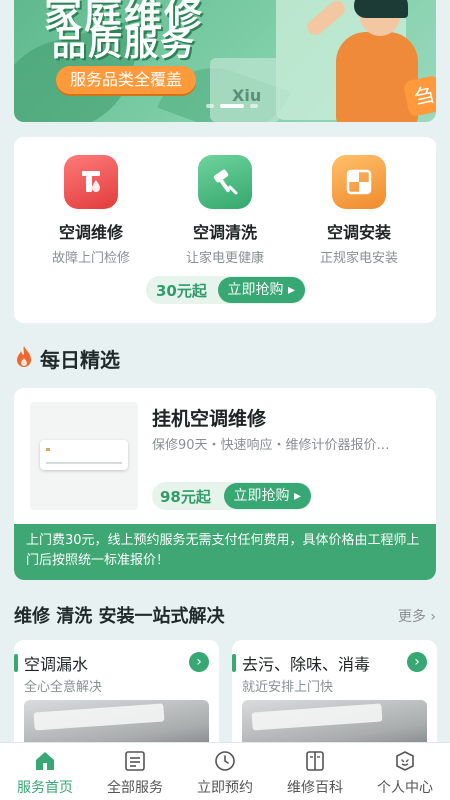  I want to click on tab-label: 全部服务, so click(135, 788).